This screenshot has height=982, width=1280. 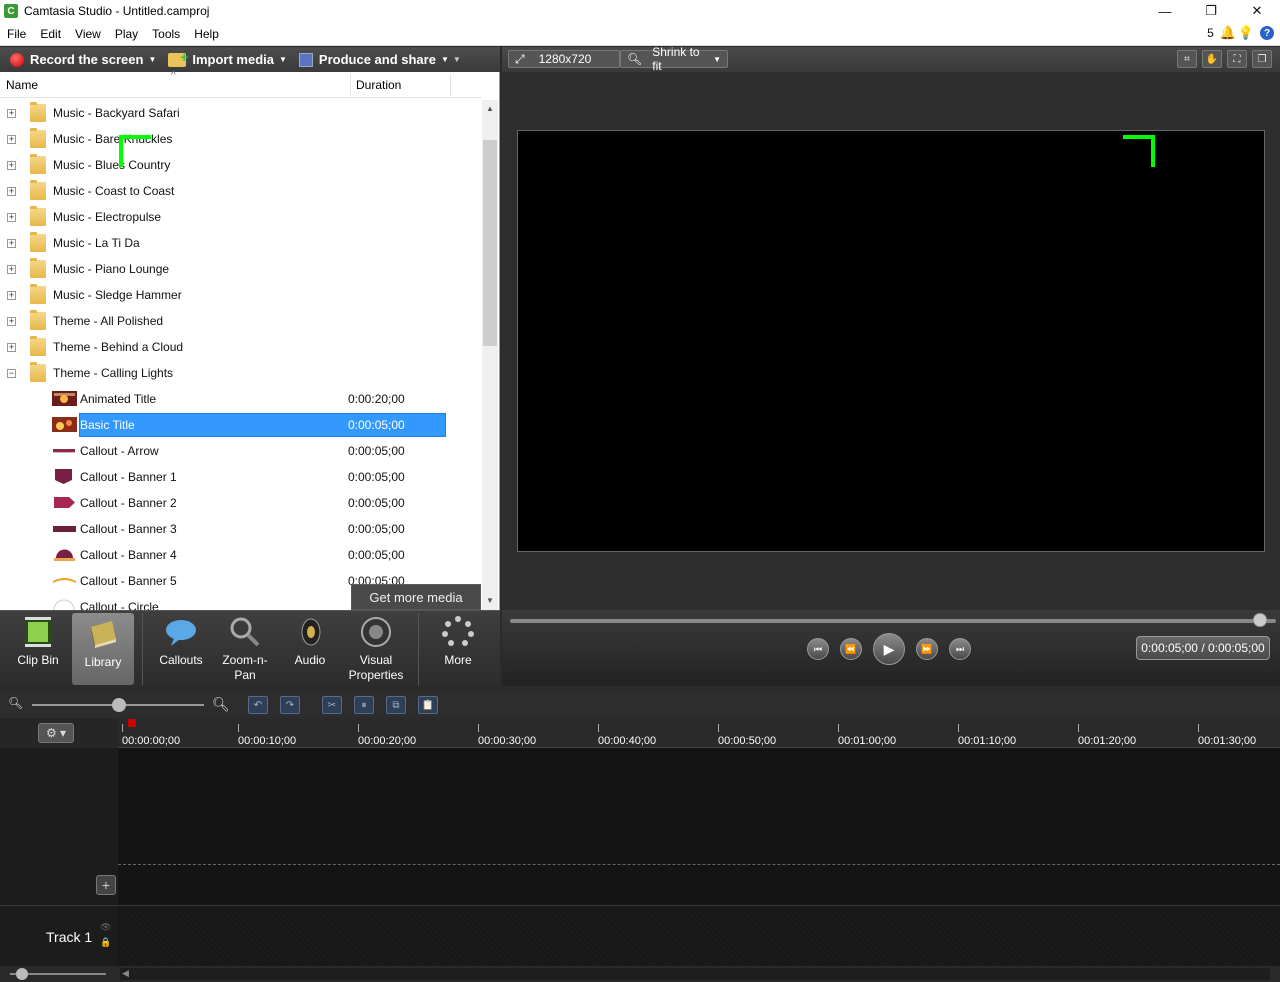 What do you see at coordinates (1267, 33) in the screenshot?
I see `help-icon: ?` at bounding box center [1267, 33].